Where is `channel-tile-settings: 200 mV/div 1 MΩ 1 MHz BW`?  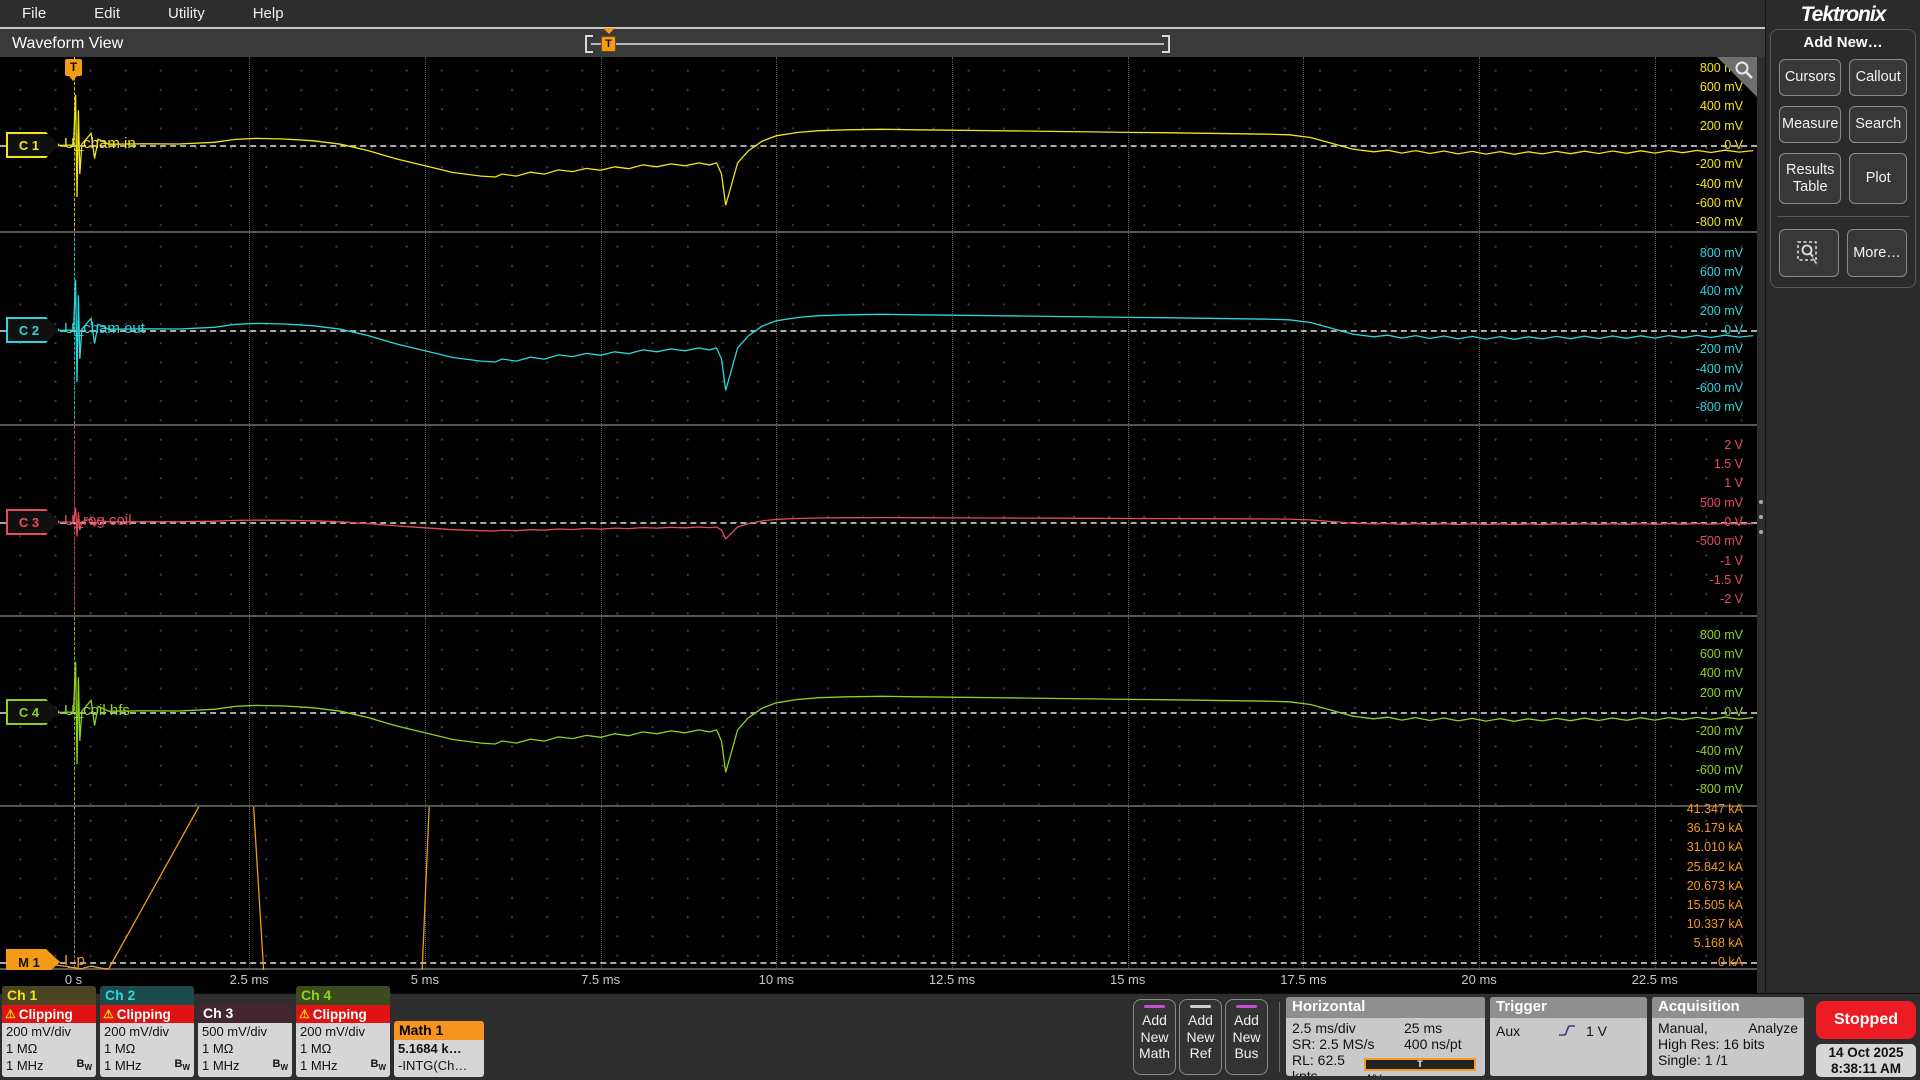
channel-tile-settings: 200 mV/div 1 MΩ 1 MHz BW is located at coordinates (343, 1050).